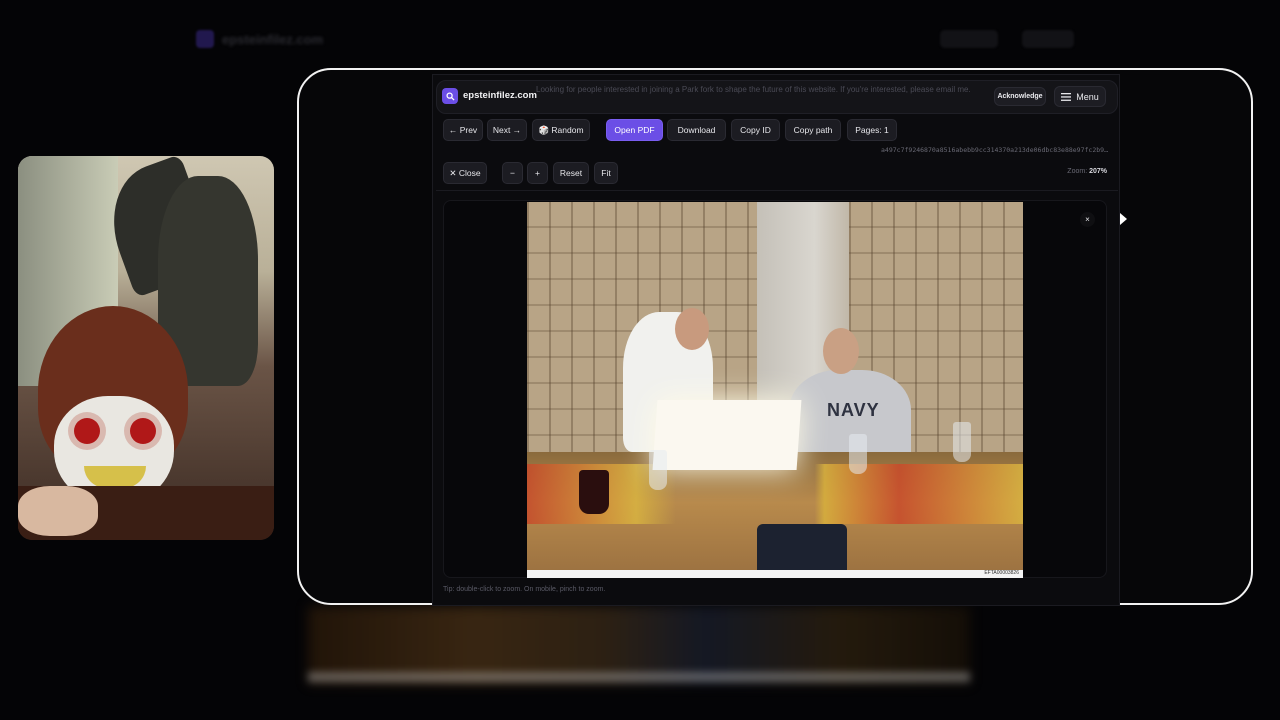 The image size is (1280, 720). I want to click on copy-path-button: Copy path, so click(813, 130).